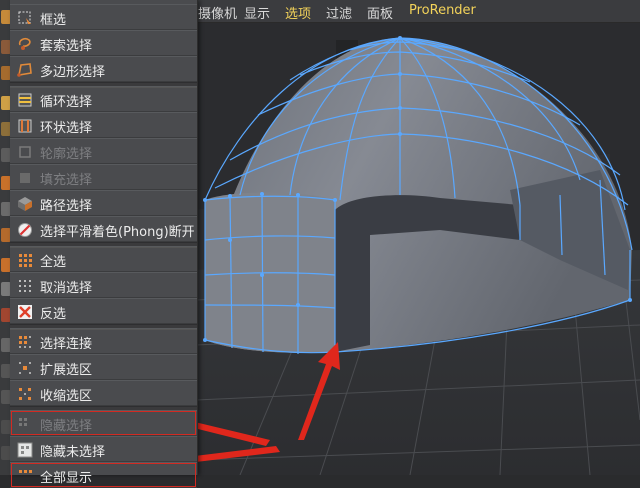 This screenshot has width=640, height=488. Describe the element at coordinates (298, 12) in the screenshot. I see `menu-options: 选项` at that location.